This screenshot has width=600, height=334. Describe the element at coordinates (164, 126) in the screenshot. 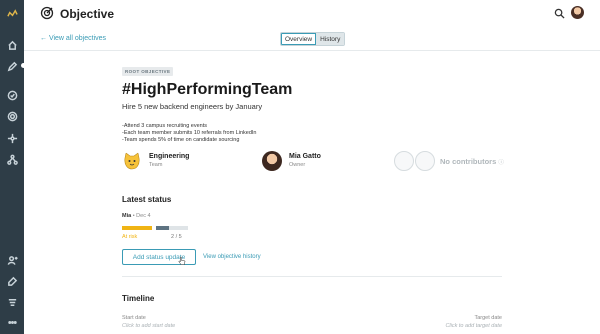

I see `description-line: -Attend 3 campus recruiting events` at that location.